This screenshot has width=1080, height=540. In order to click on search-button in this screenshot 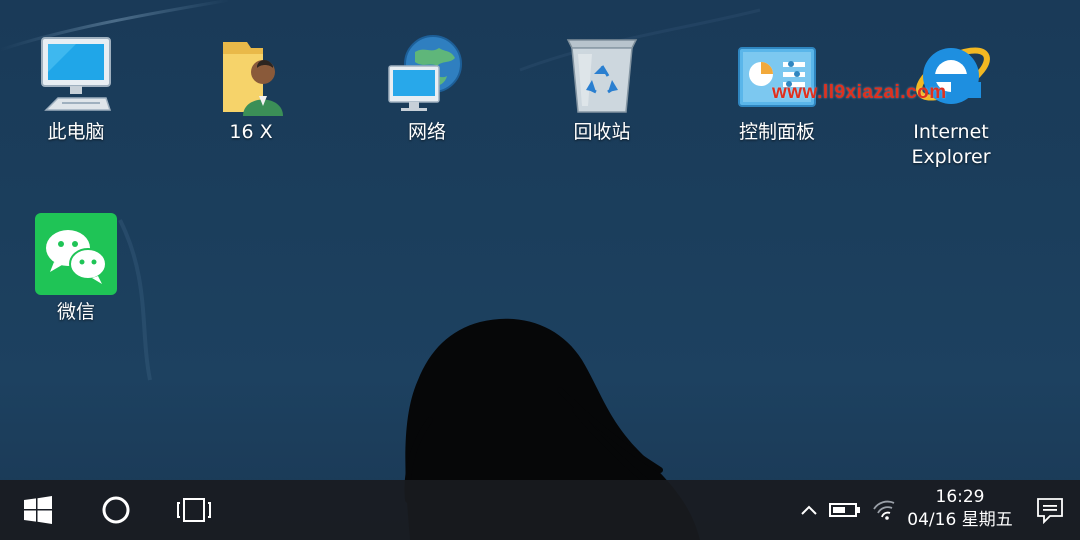, I will do `click(116, 510)`.